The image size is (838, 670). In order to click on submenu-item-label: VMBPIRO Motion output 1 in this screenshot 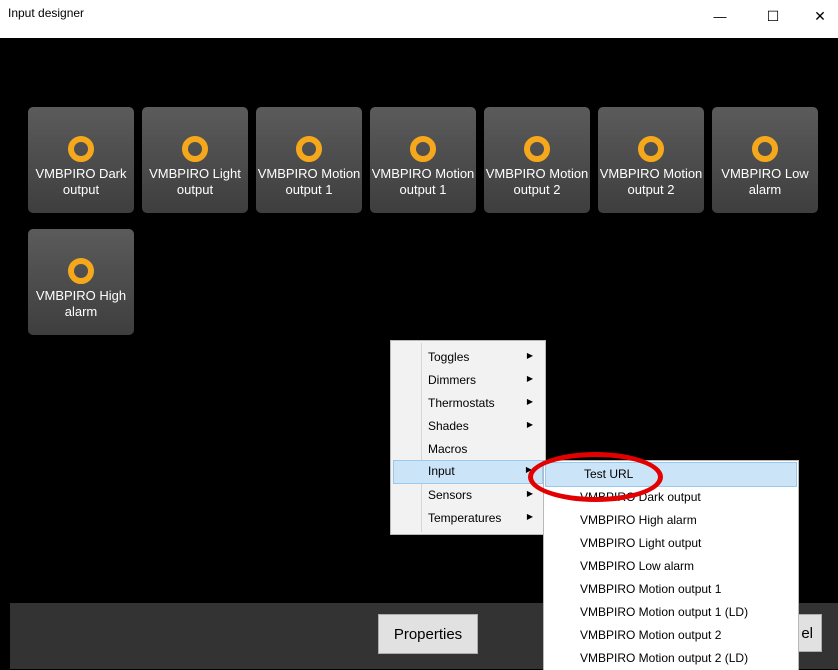, I will do `click(651, 589)`.